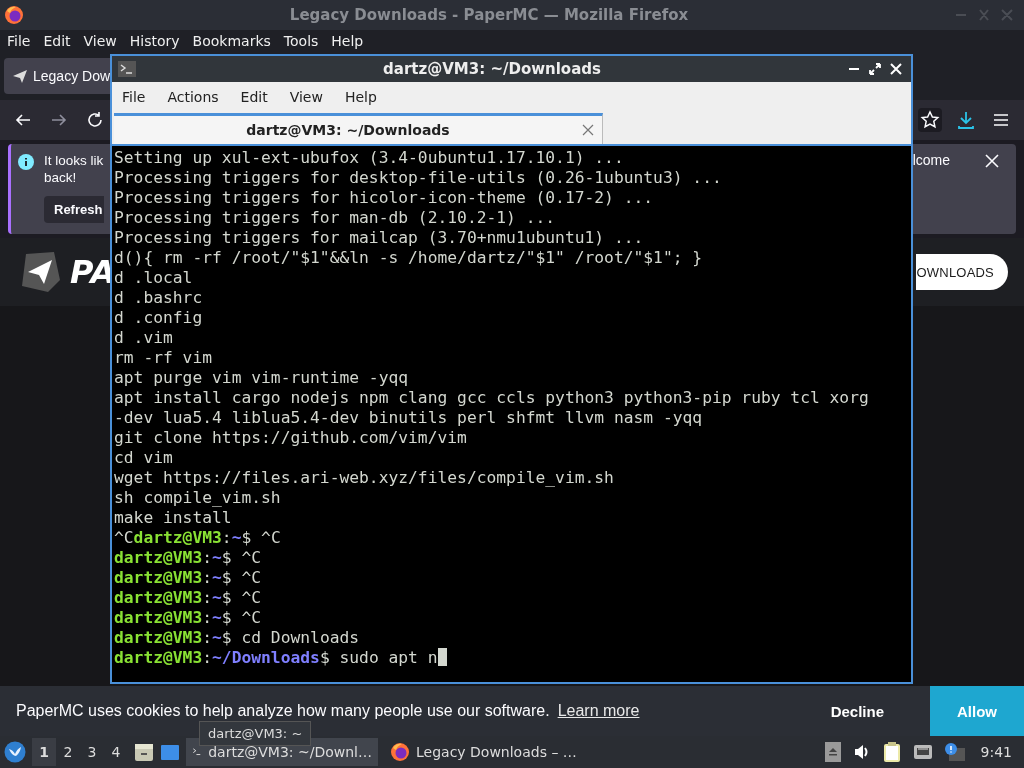  Describe the element at coordinates (173, 518) in the screenshot. I see `terminal-line: make install` at that location.